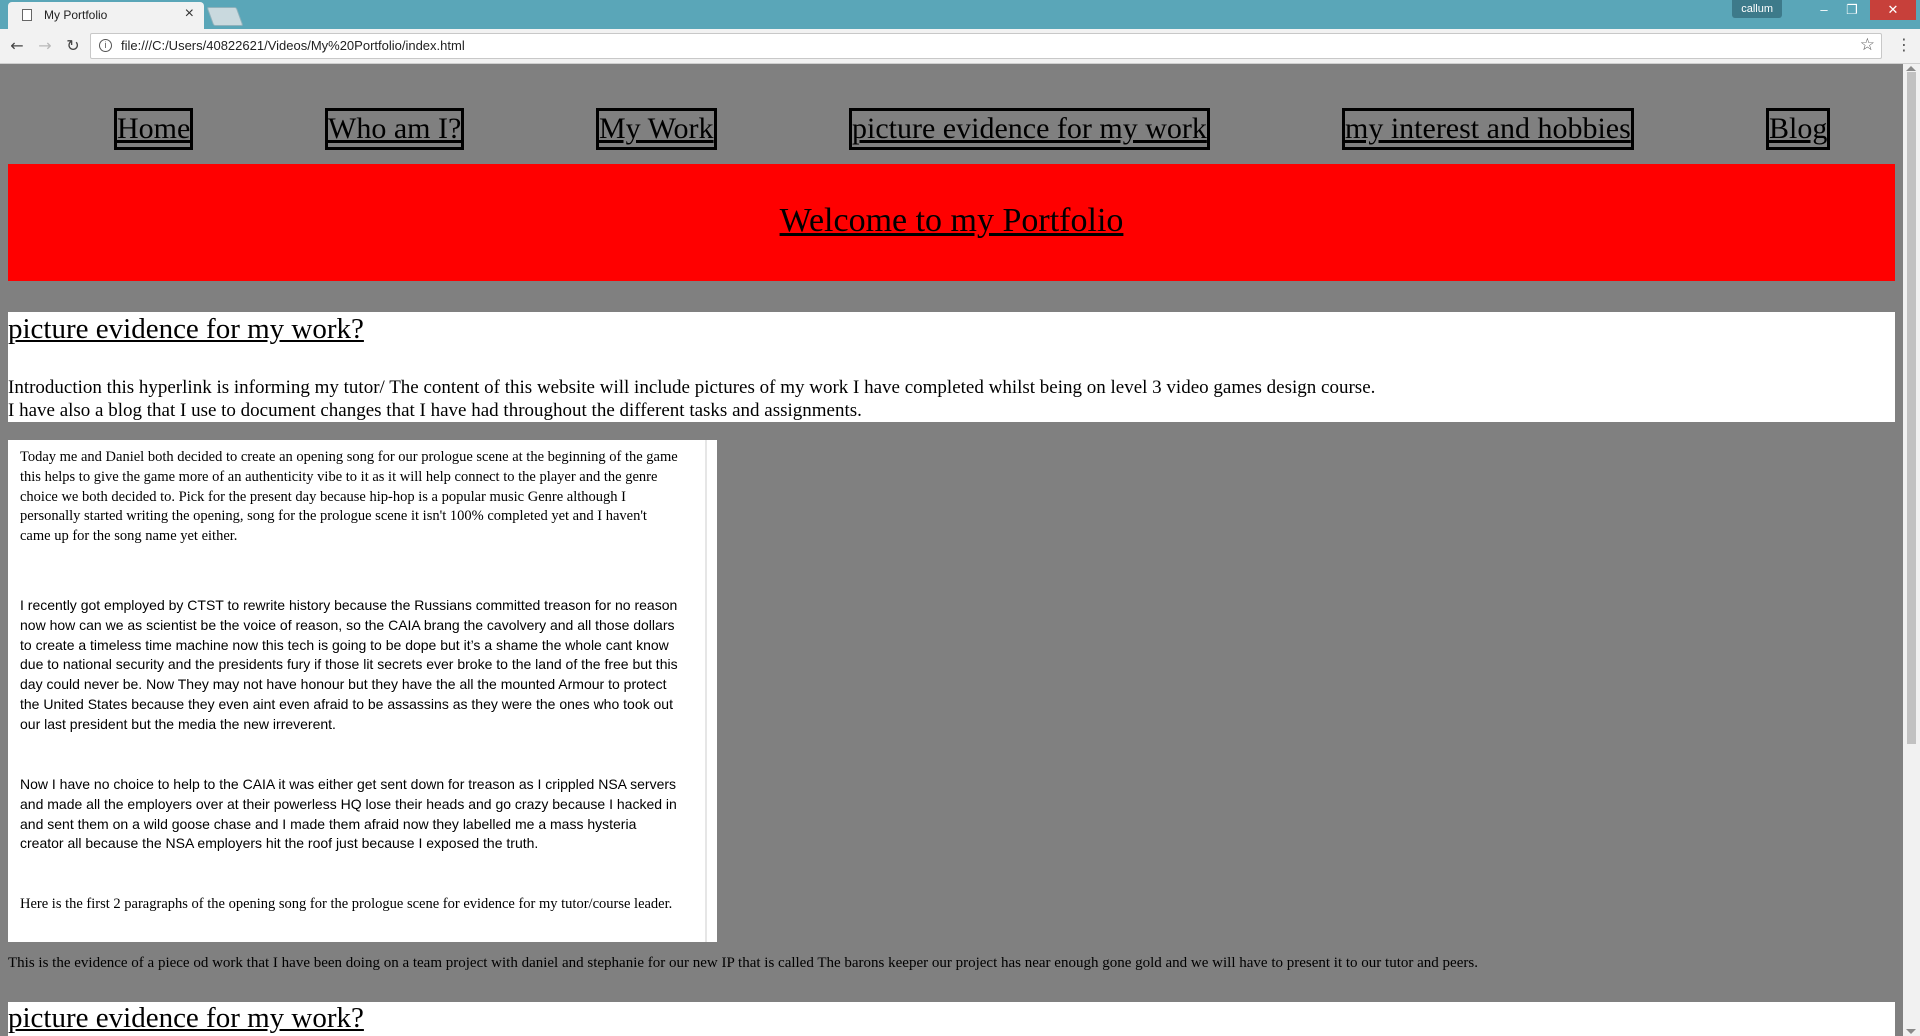 The image size is (1920, 1036). I want to click on forward-arrow-icon: →, so click(45, 46).